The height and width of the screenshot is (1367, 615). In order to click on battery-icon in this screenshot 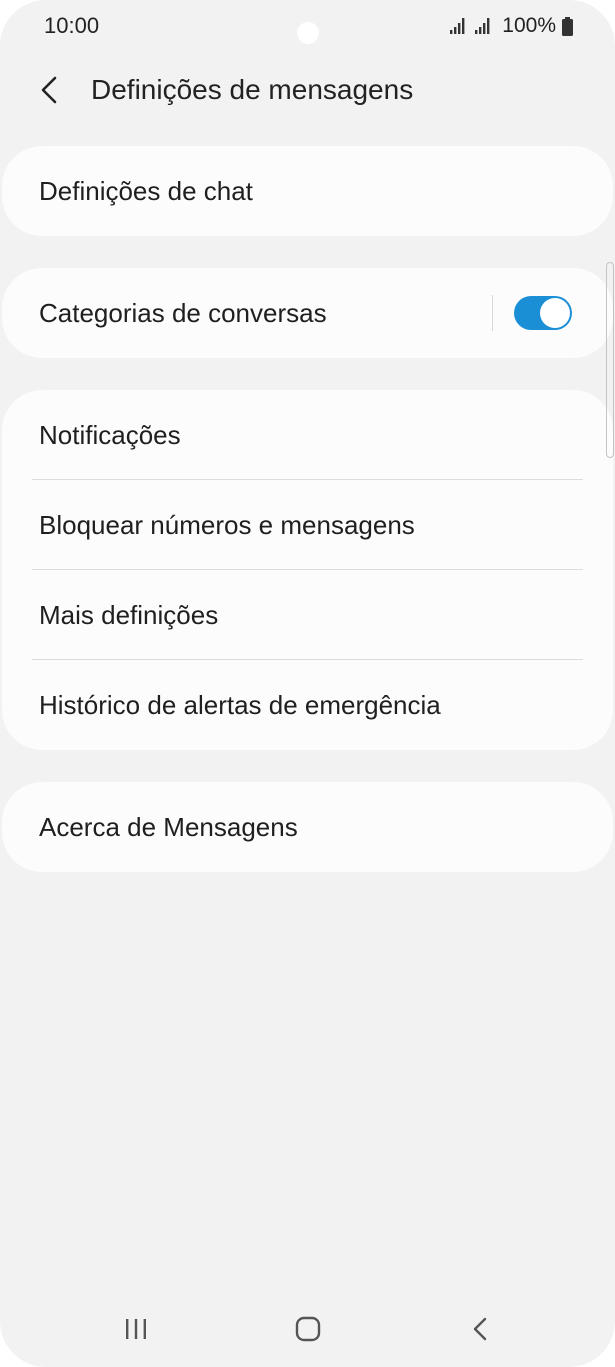, I will do `click(567, 26)`.